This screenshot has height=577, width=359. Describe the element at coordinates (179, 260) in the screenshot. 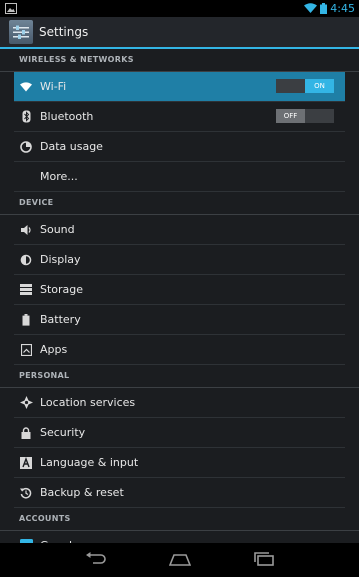

I see `settings-item-display: Display` at that location.